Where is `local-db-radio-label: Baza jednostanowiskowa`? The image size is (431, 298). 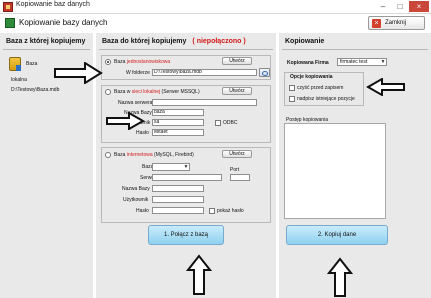
local-db-radio-label: Baza jednostanowiskowa is located at coordinates (142, 62).